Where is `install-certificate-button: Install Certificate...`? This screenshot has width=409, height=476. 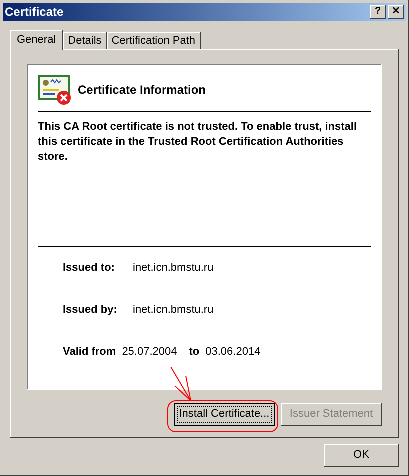 install-certificate-button: Install Certificate... is located at coordinates (224, 414).